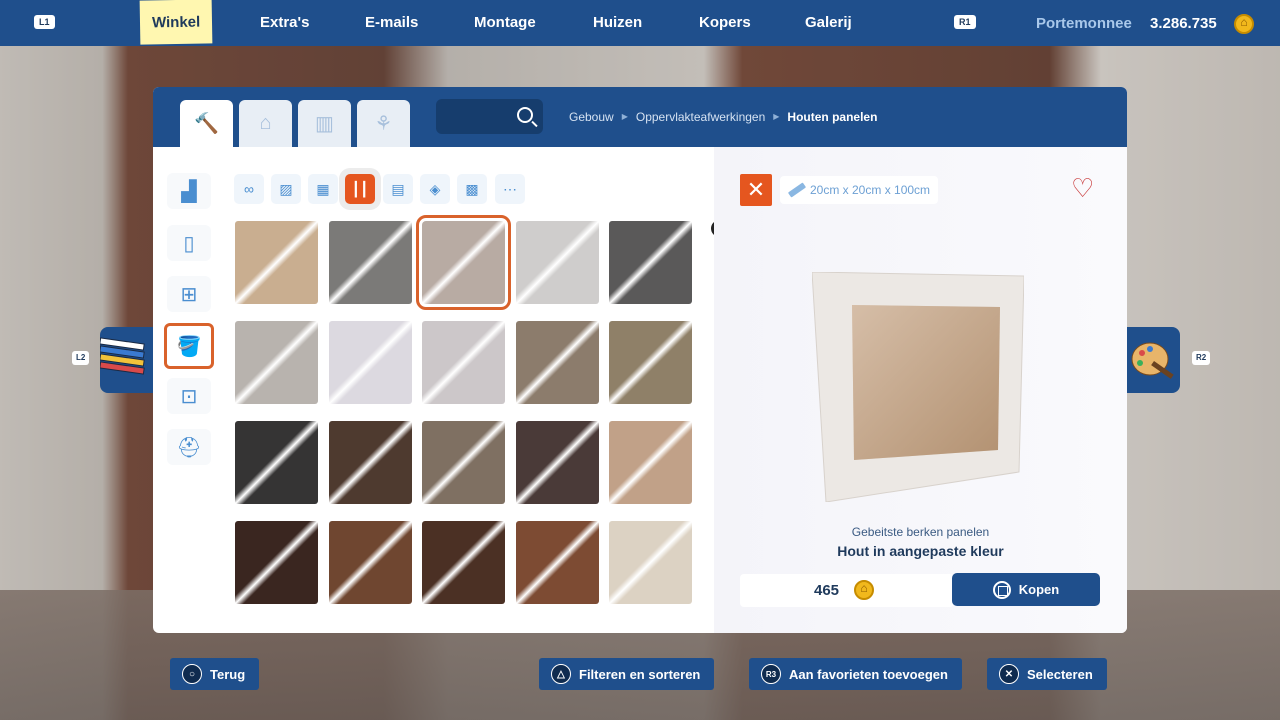 This screenshot has height=720, width=1280. Describe the element at coordinates (360, 189) in the screenshot. I see `filter-wood-panels: ┃┃` at that location.